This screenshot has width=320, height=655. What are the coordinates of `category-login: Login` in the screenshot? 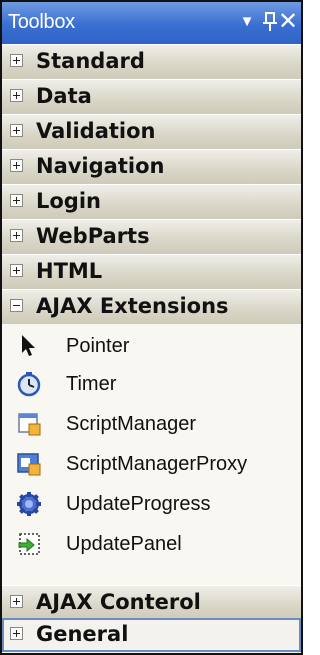 It's located at (151, 201).